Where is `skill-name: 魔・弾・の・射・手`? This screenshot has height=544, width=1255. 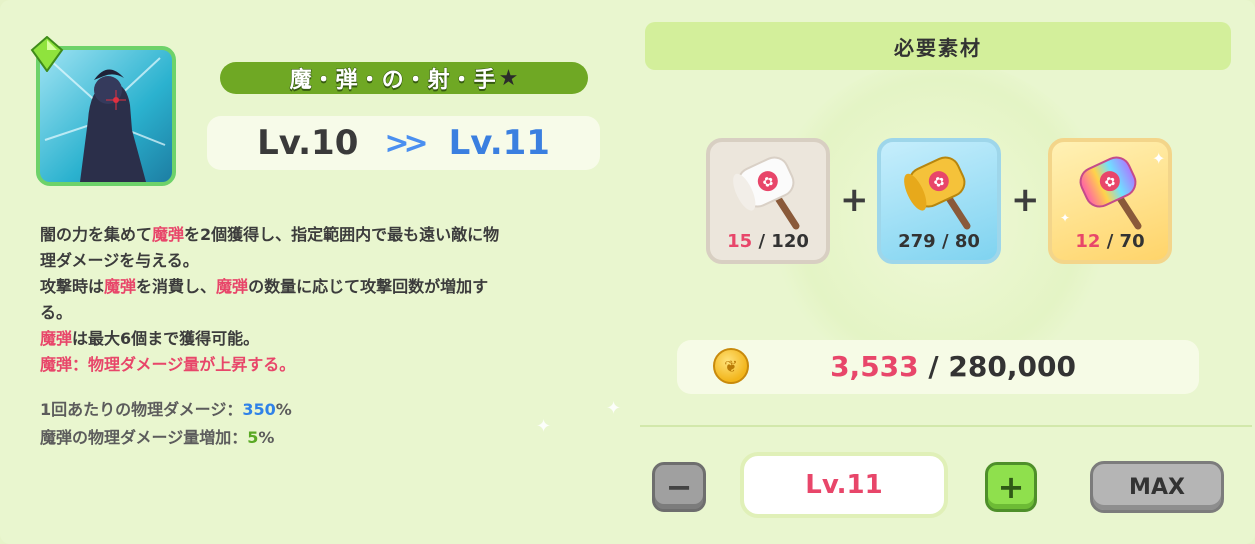
skill-name: 魔・弾・の・射・手 is located at coordinates (393, 81).